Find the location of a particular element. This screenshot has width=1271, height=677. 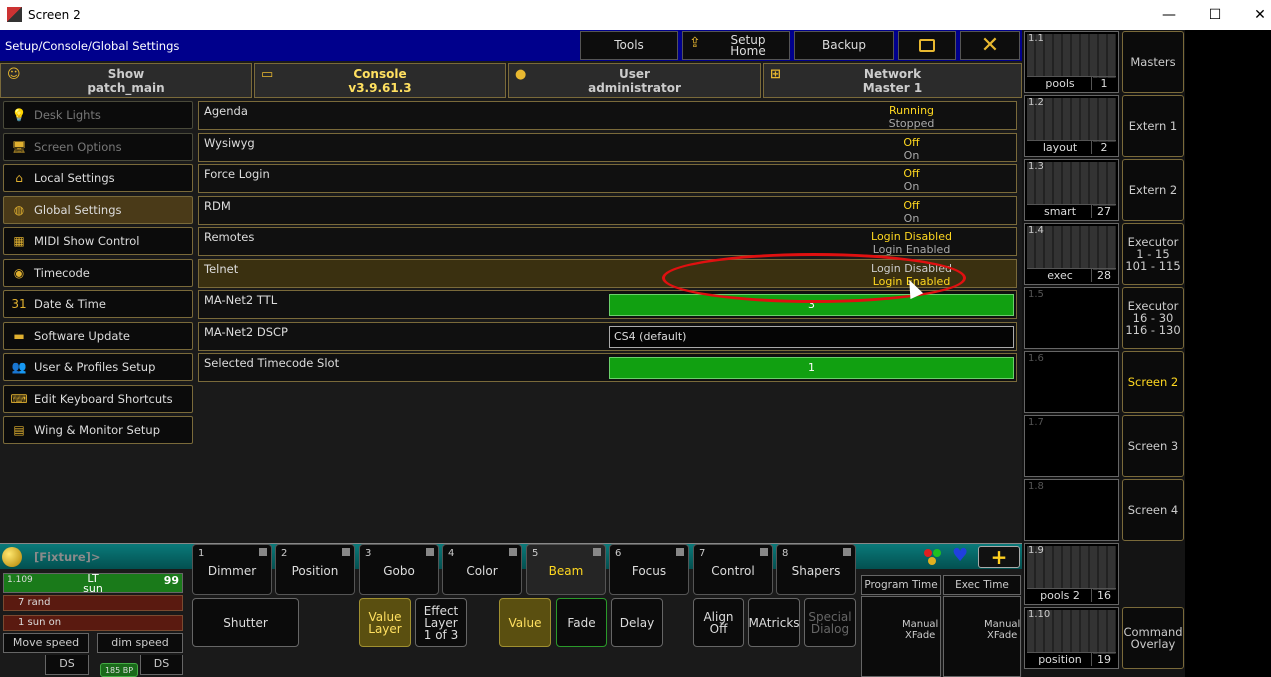

xfade-label: XFade is located at coordinates (920, 635).